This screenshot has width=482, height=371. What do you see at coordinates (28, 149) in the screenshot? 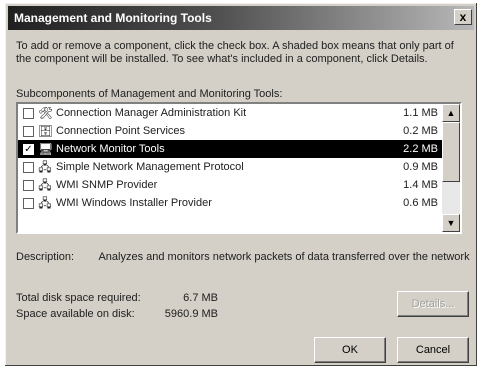
I see `component-checkbox: ✓` at bounding box center [28, 149].